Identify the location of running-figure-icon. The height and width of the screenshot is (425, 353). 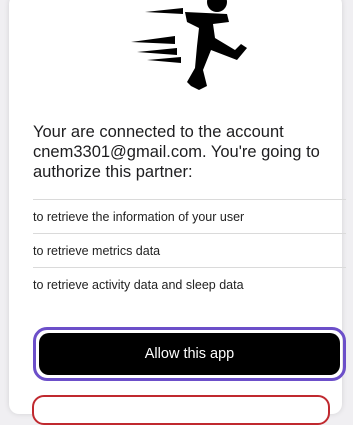
(189, 45).